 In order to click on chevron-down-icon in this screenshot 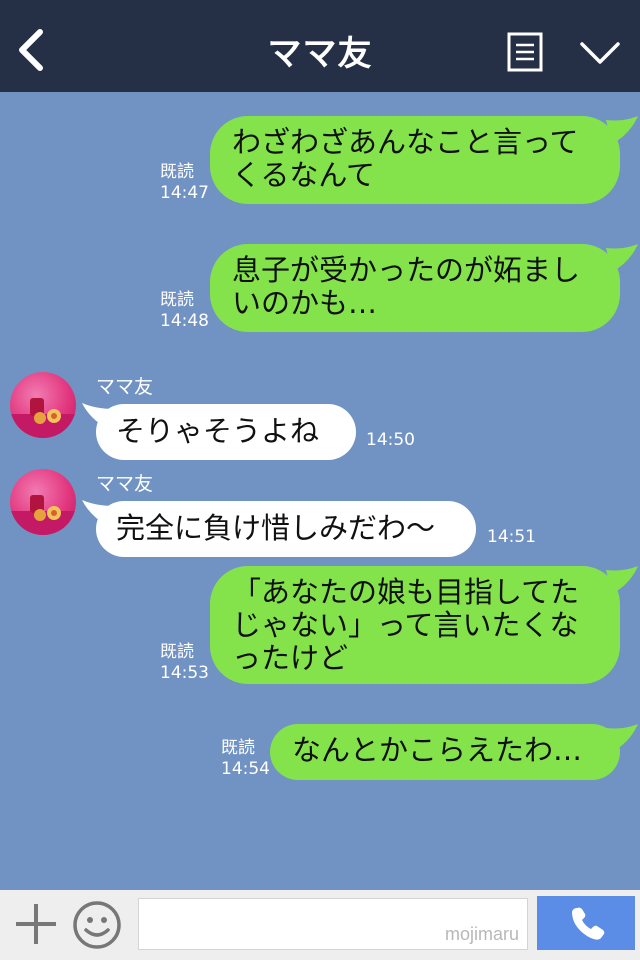, I will do `click(600, 53)`.